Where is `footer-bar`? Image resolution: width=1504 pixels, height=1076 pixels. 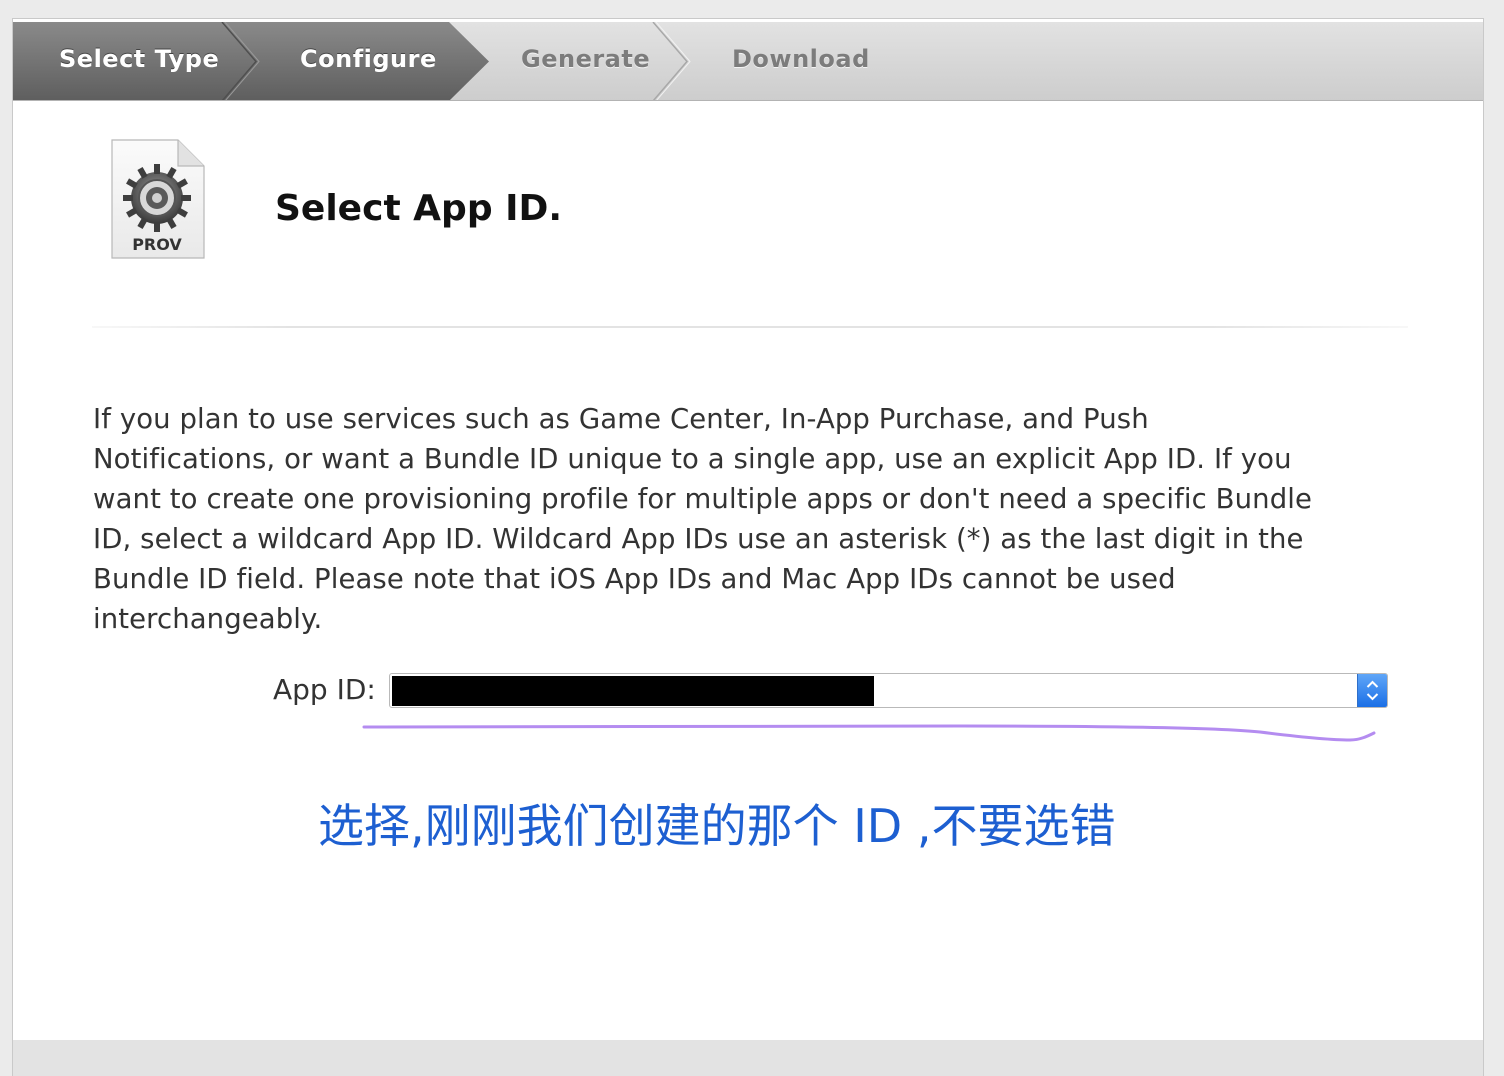
footer-bar is located at coordinates (748, 1058).